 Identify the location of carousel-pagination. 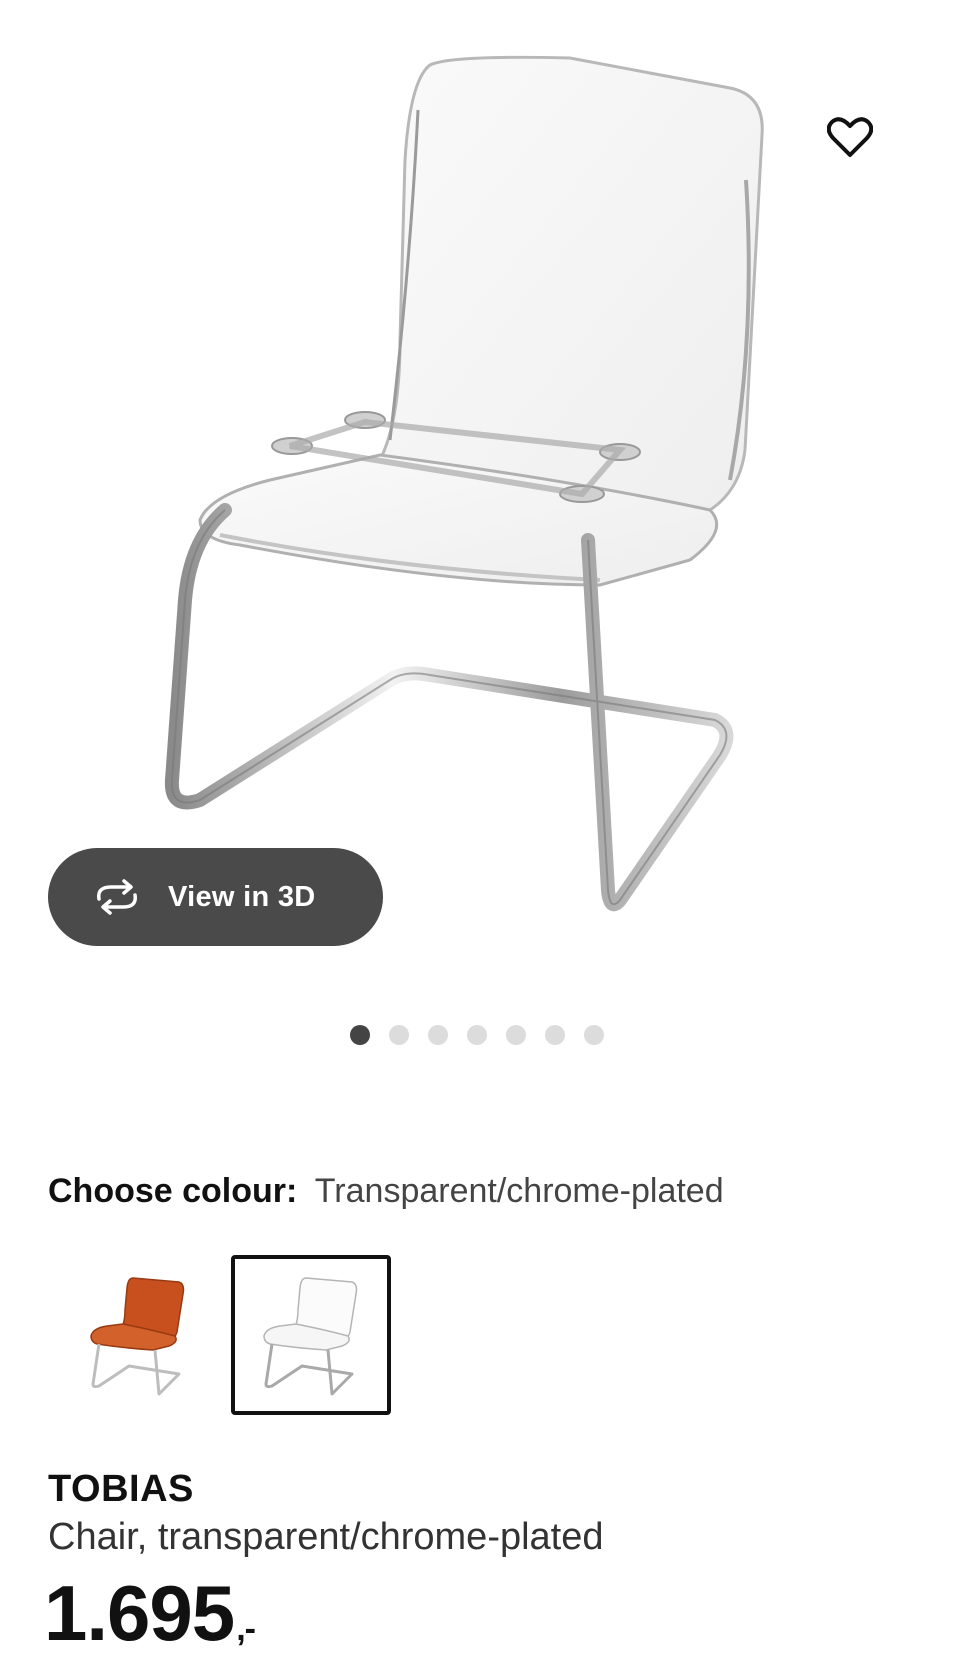
(477, 1035).